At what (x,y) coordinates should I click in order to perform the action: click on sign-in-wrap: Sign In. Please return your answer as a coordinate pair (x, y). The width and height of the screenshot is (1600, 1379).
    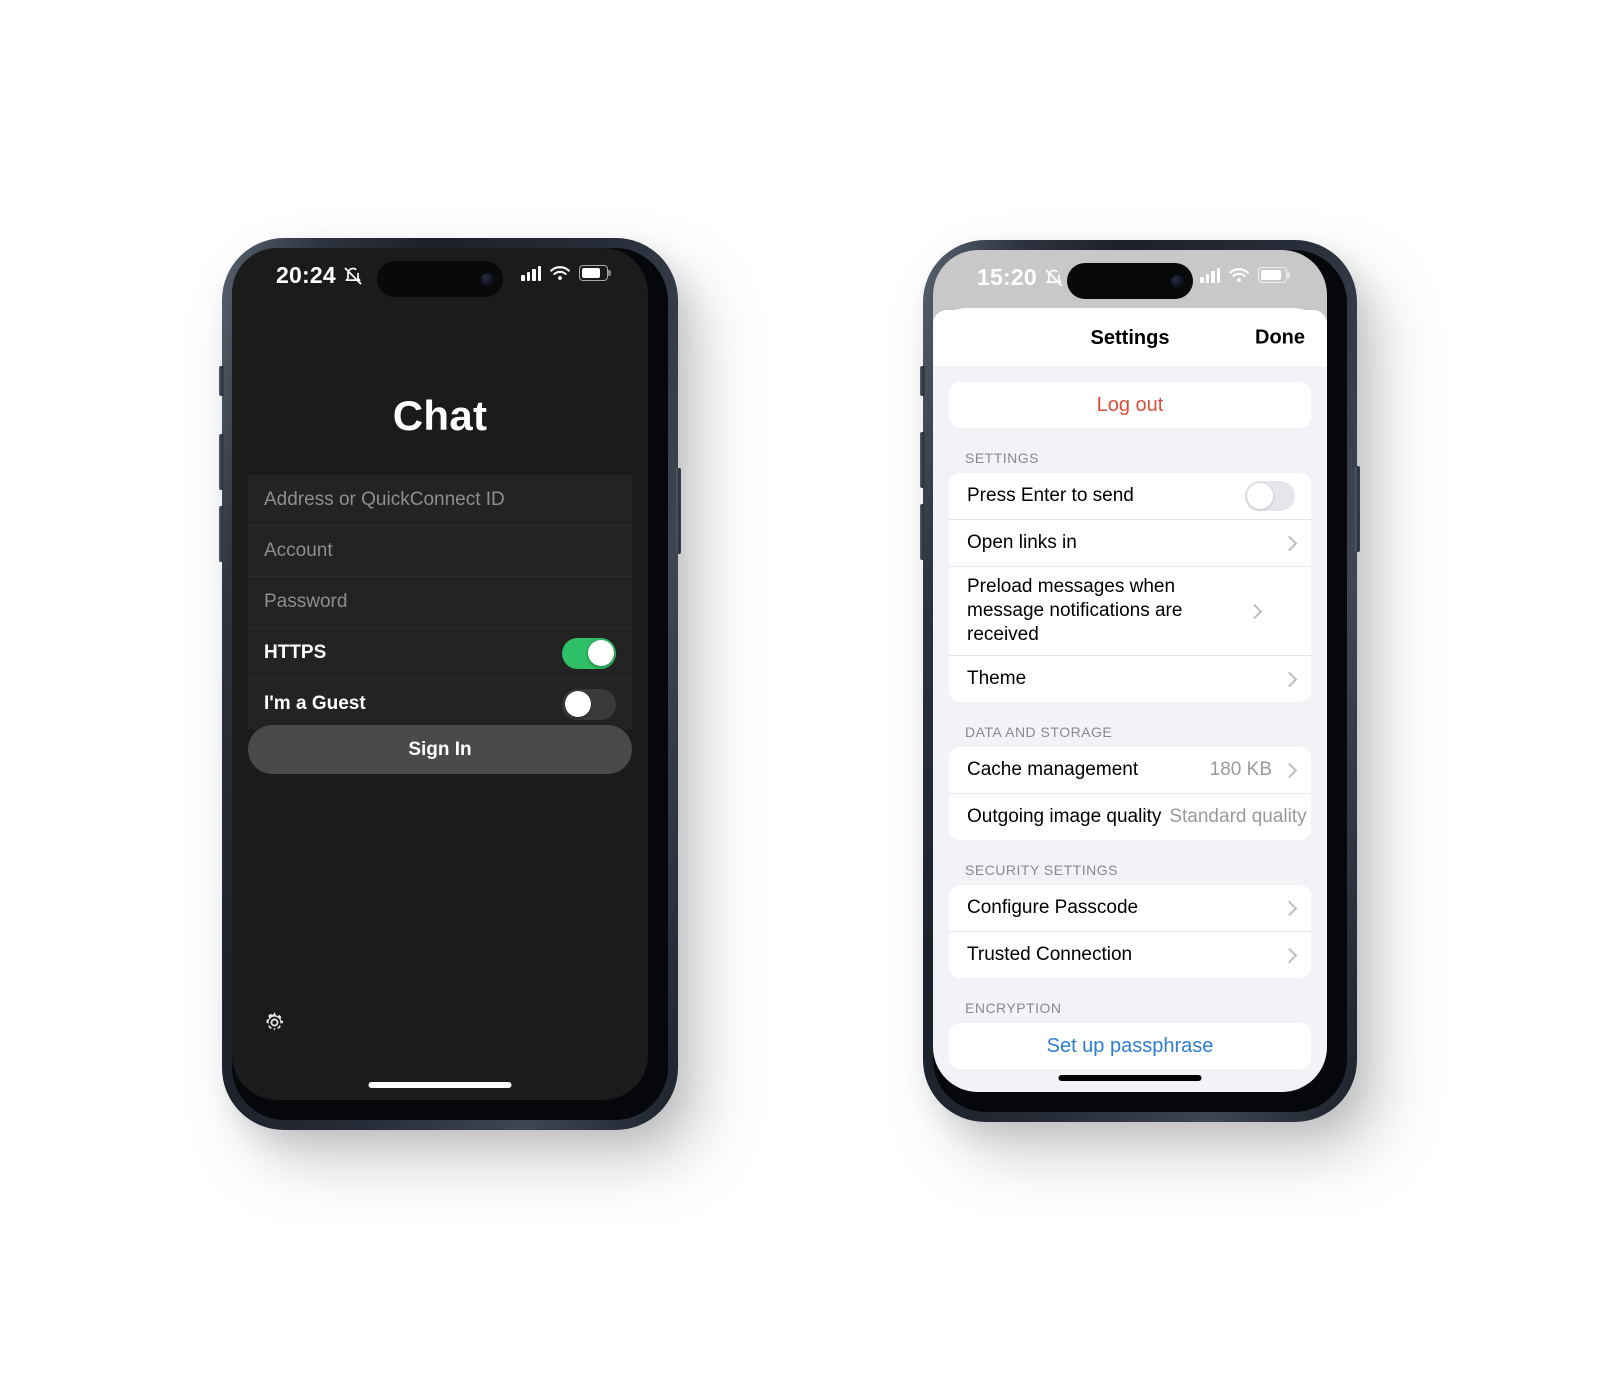
    Looking at the image, I should click on (440, 749).